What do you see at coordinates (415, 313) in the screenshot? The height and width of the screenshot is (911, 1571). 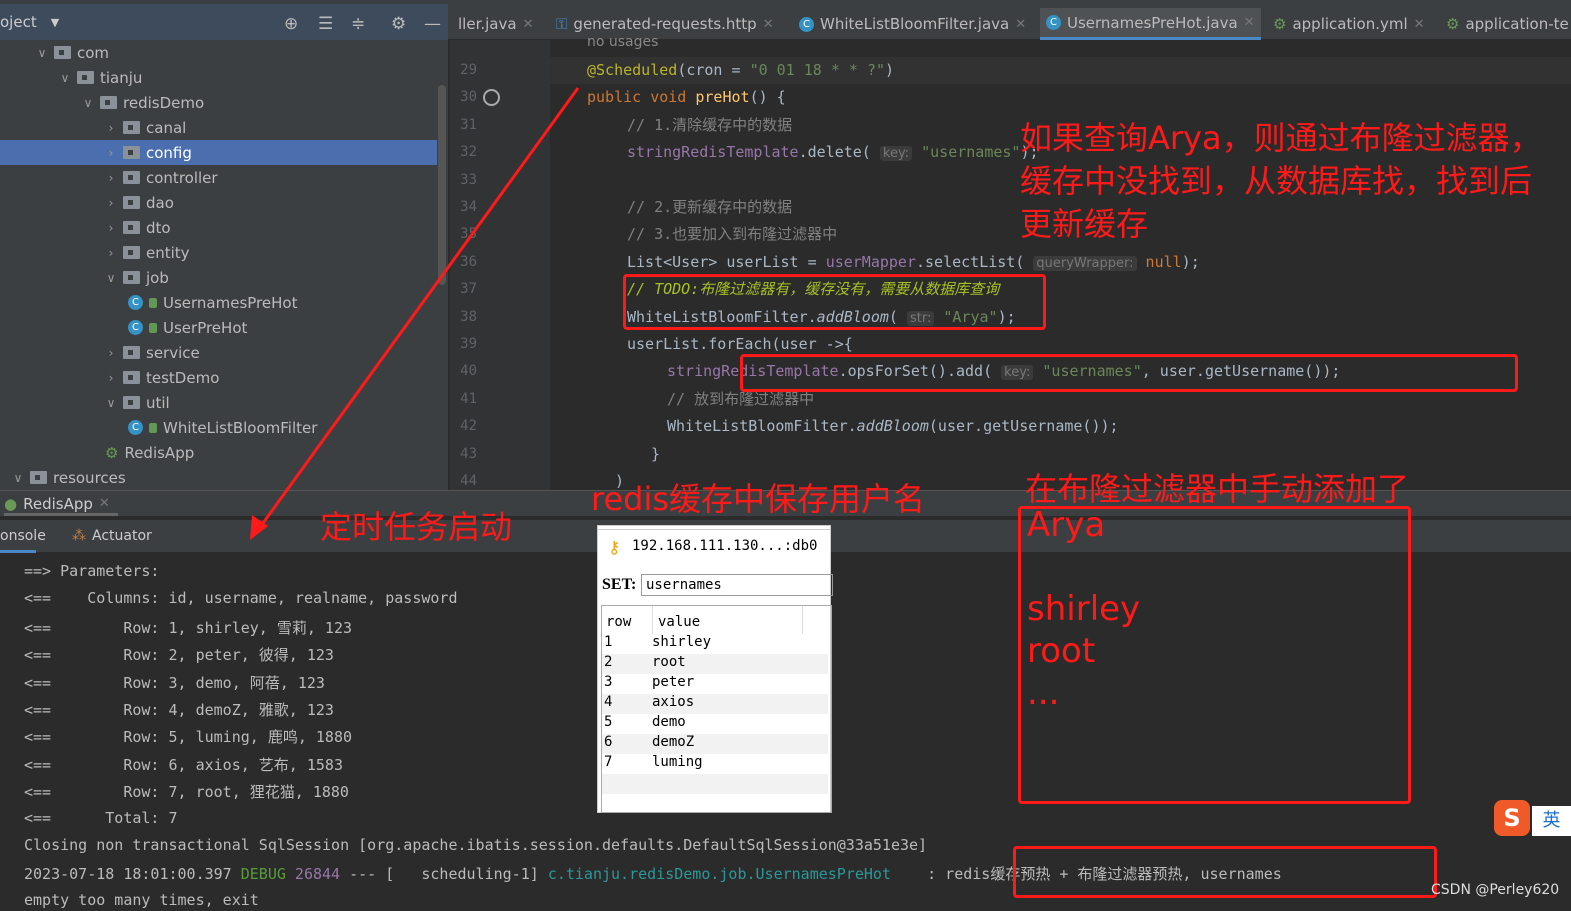 I see `annotation-arrow` at bounding box center [415, 313].